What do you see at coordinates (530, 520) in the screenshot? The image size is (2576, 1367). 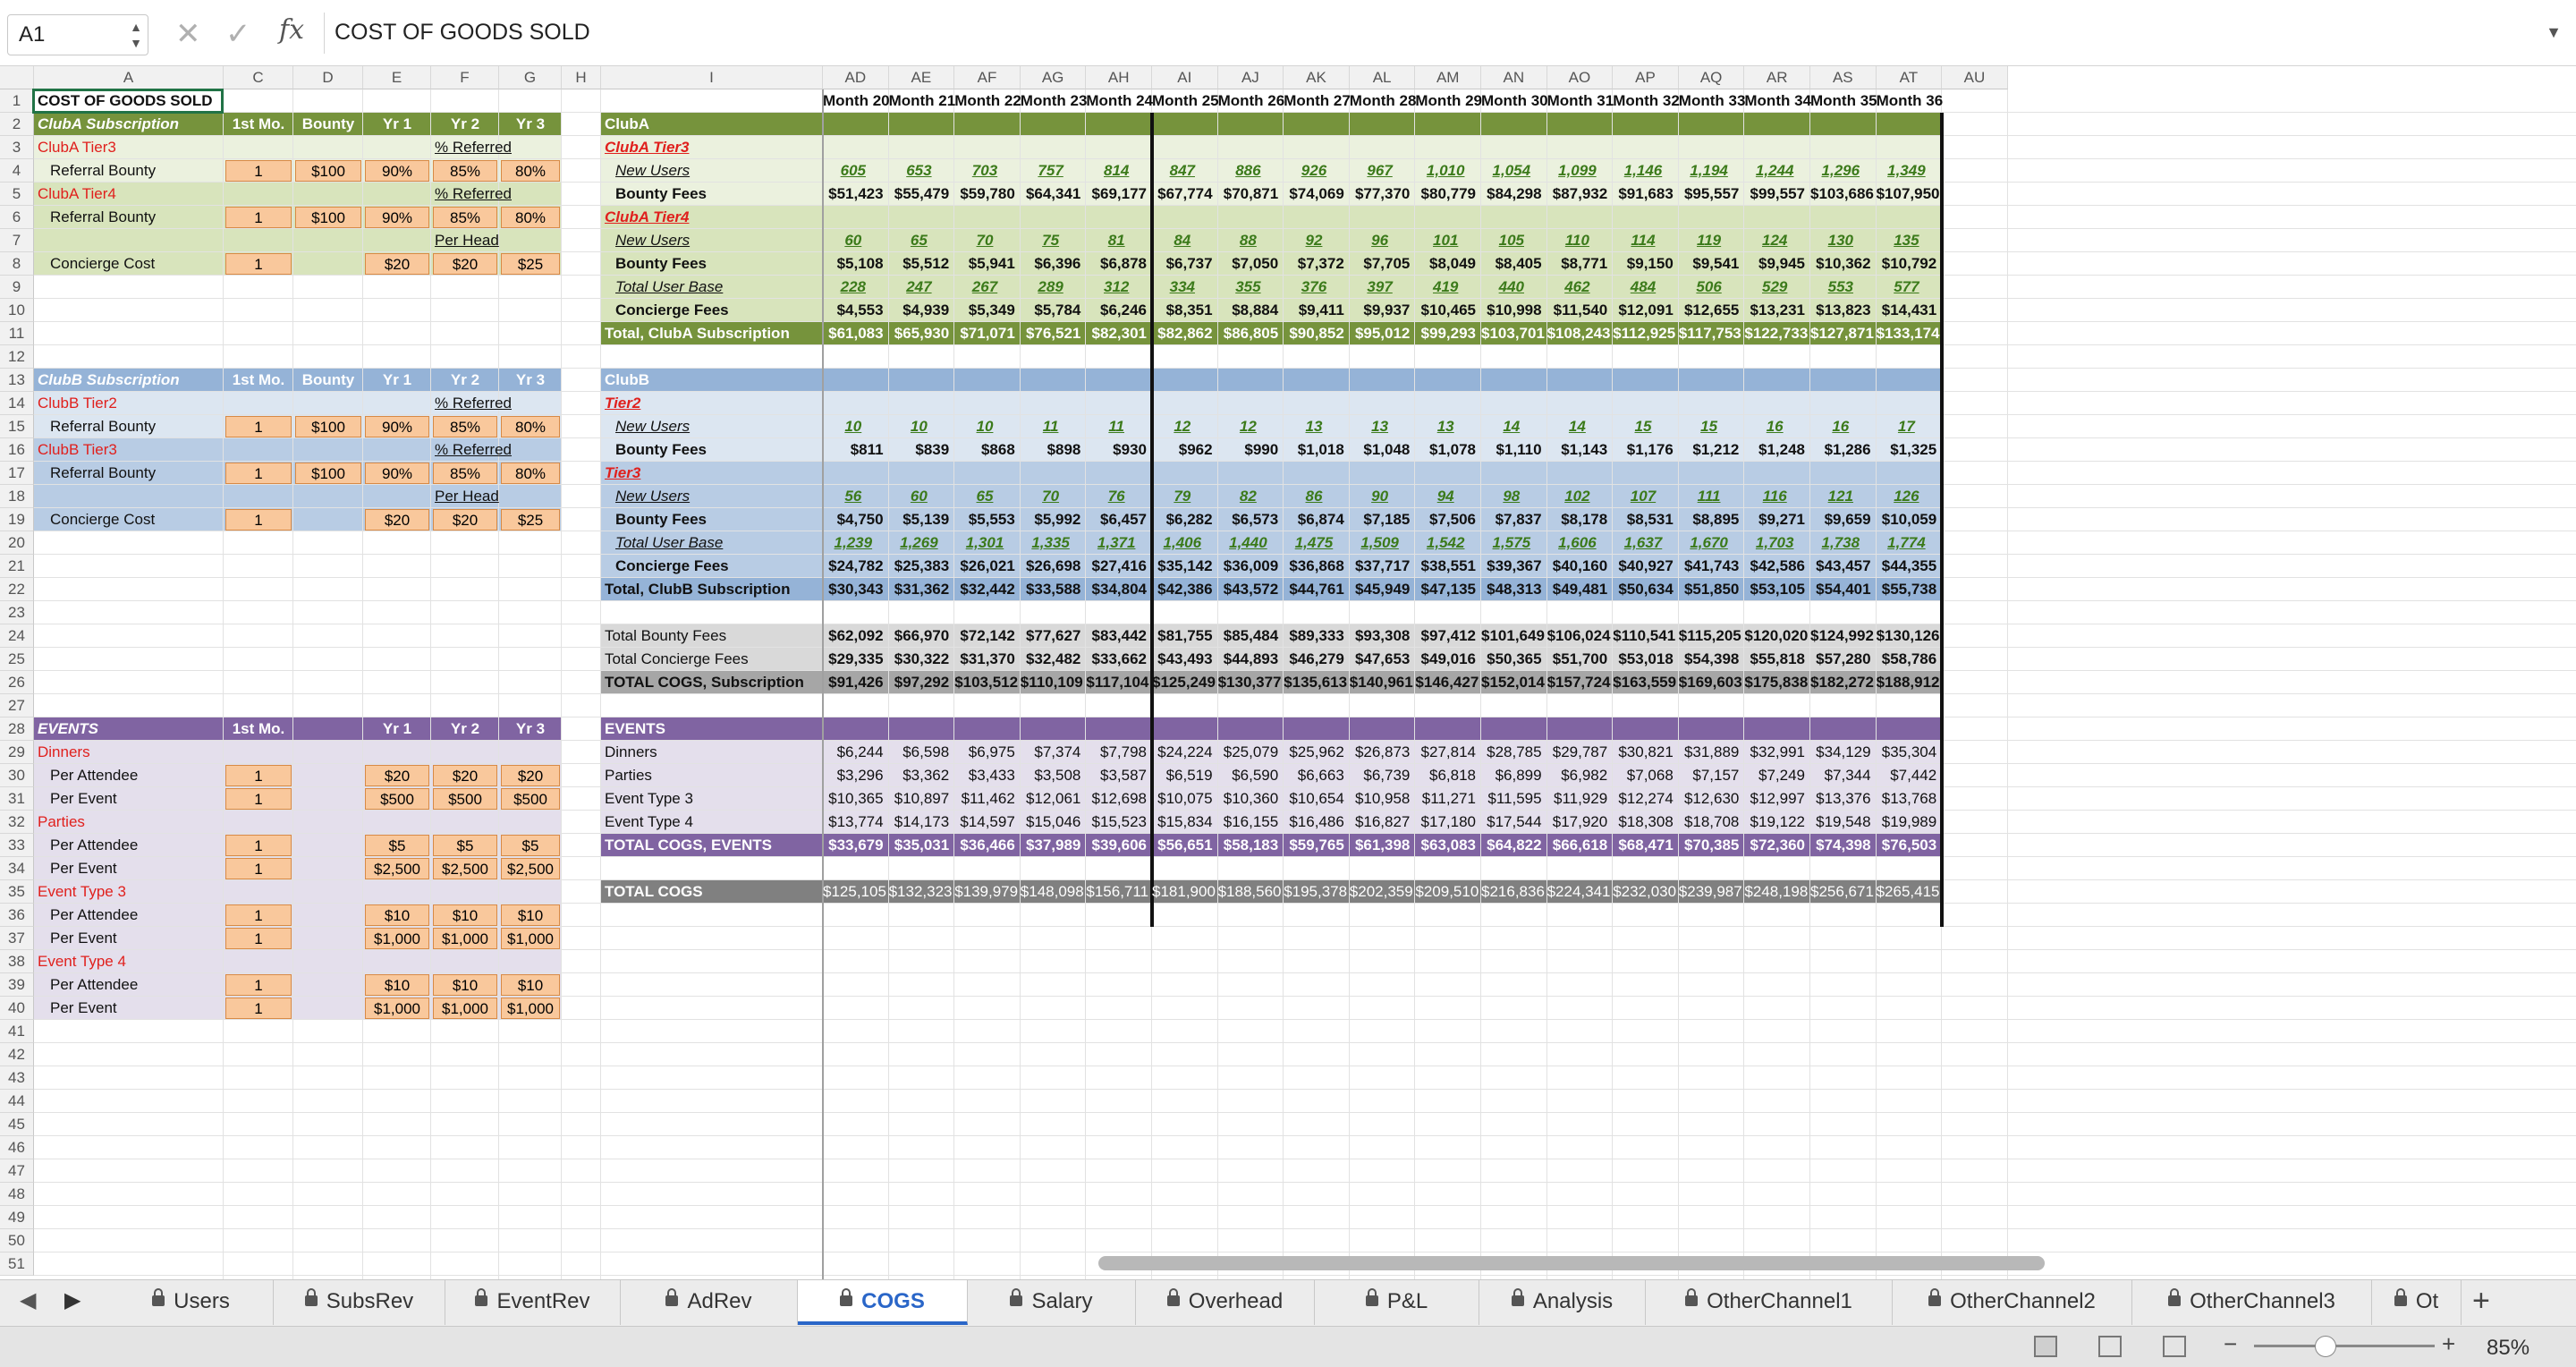 I see `club-b-input-row3-3: $25` at bounding box center [530, 520].